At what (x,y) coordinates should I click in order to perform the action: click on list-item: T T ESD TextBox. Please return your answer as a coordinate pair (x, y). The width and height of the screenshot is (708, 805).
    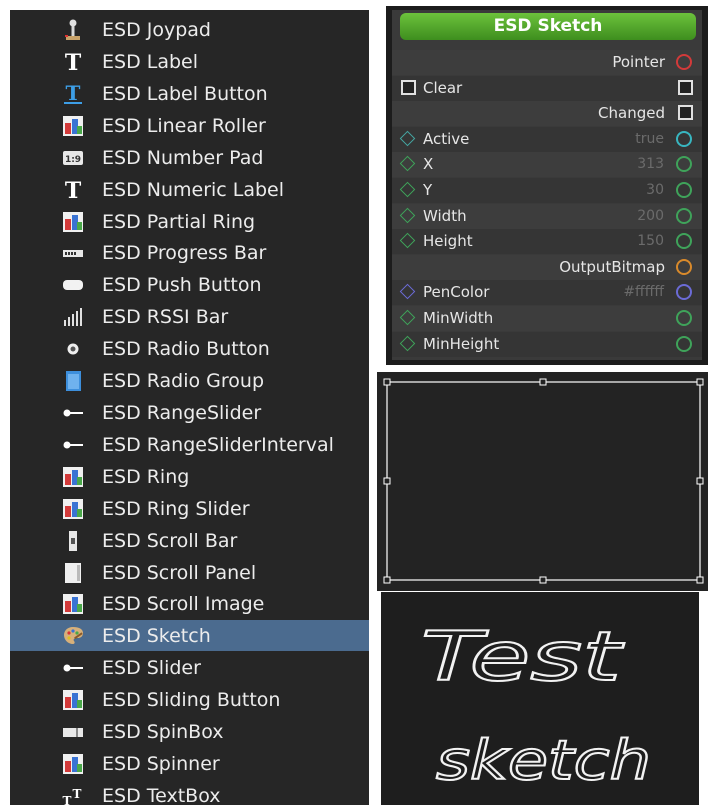
    Looking at the image, I should click on (189, 792).